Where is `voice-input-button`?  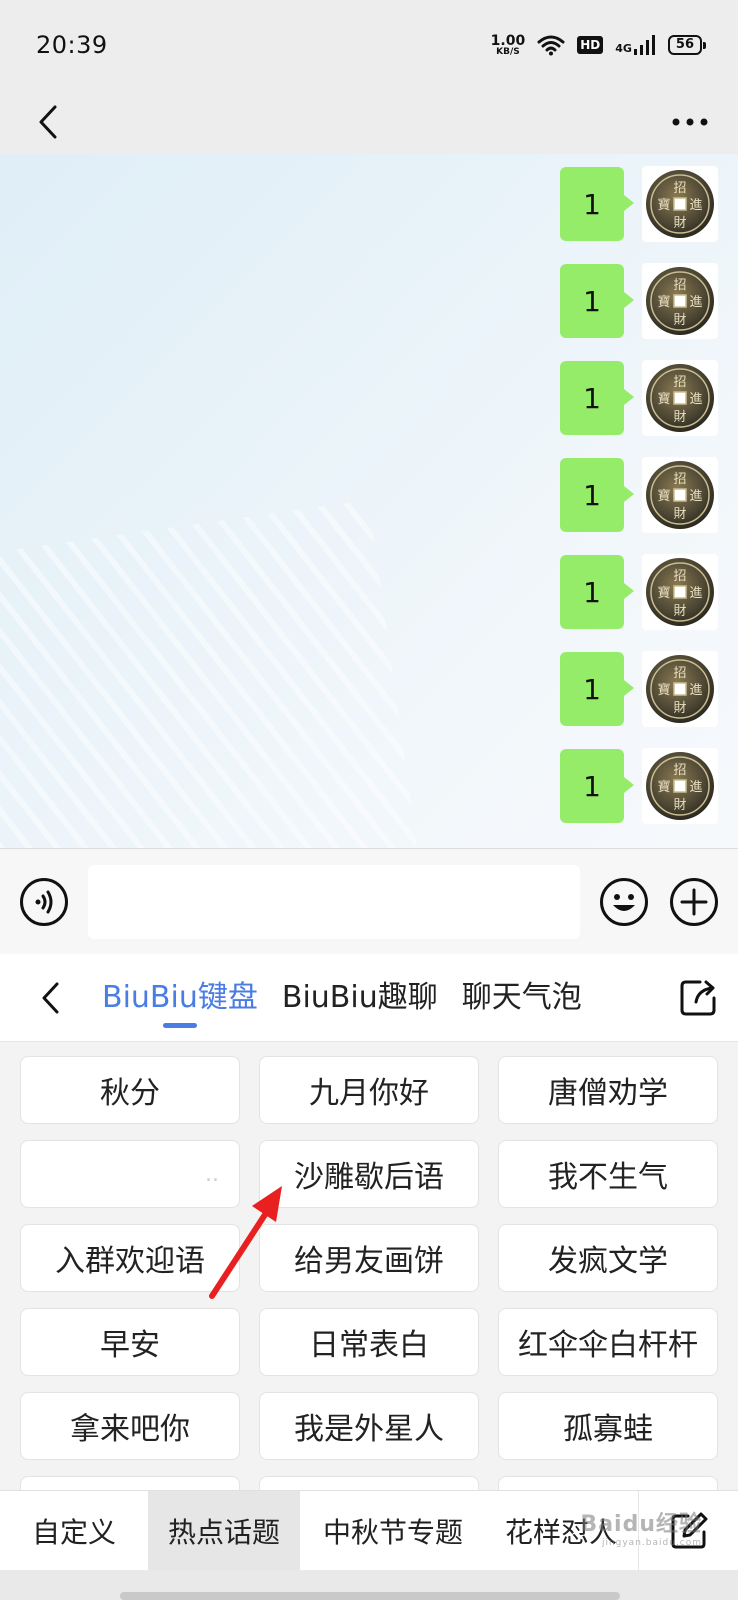 voice-input-button is located at coordinates (44, 902).